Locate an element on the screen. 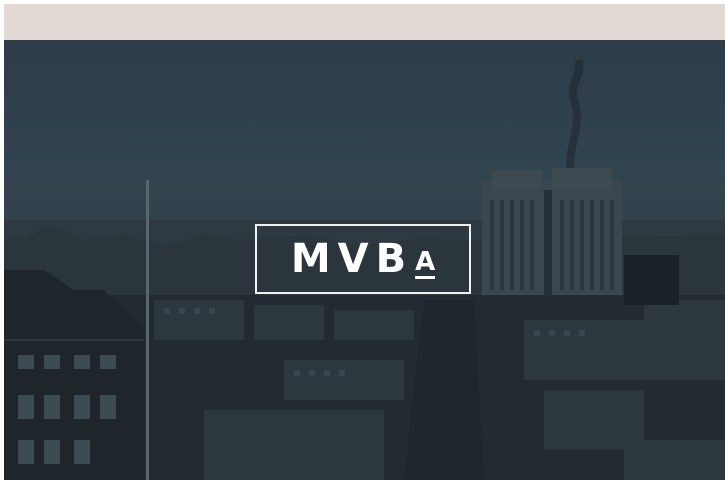 The height and width of the screenshot is (485, 725). top-bar is located at coordinates (364, 22).